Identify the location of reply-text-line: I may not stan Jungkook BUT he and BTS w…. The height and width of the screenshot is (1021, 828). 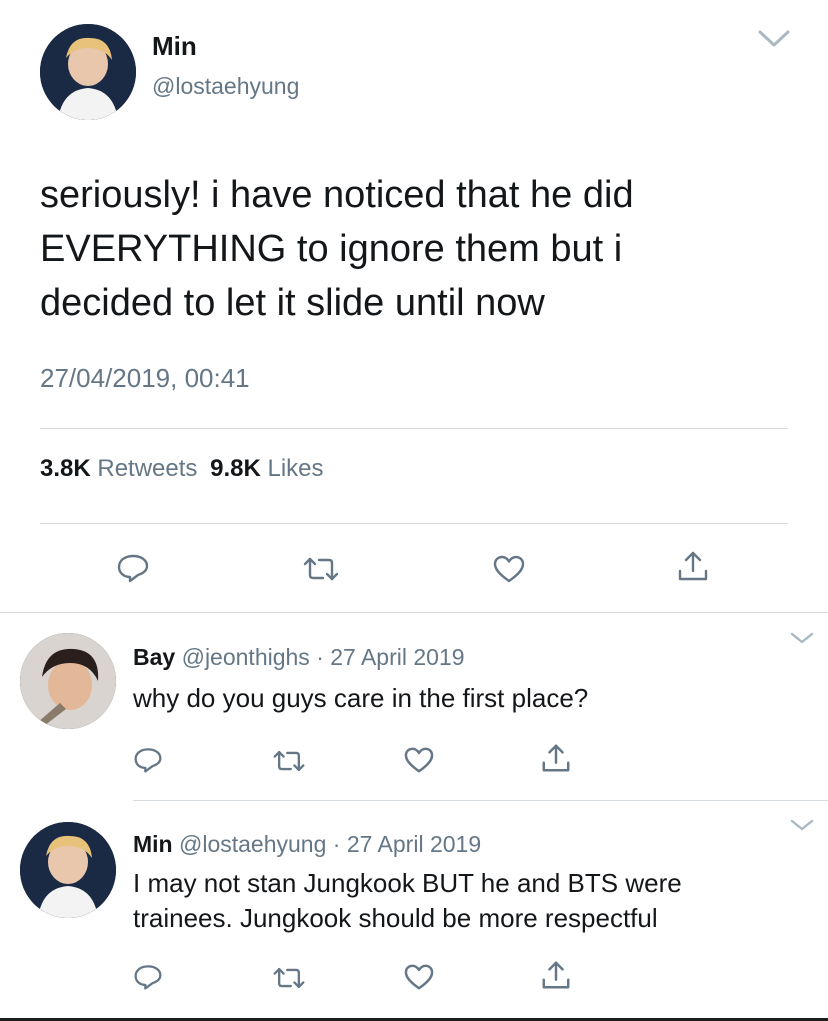
(407, 883).